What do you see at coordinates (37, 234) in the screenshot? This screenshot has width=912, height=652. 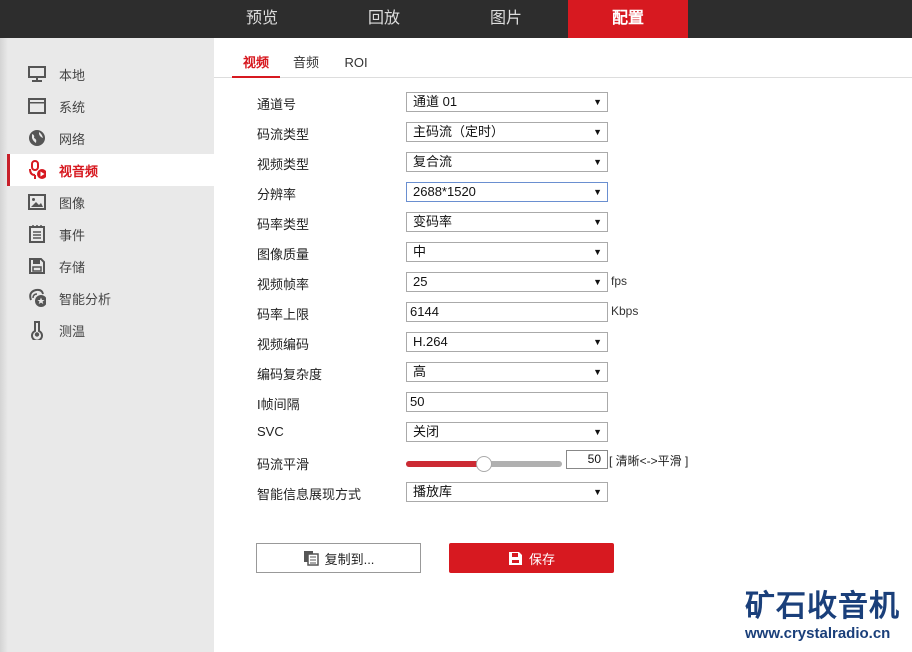 I see `calendar-icon` at bounding box center [37, 234].